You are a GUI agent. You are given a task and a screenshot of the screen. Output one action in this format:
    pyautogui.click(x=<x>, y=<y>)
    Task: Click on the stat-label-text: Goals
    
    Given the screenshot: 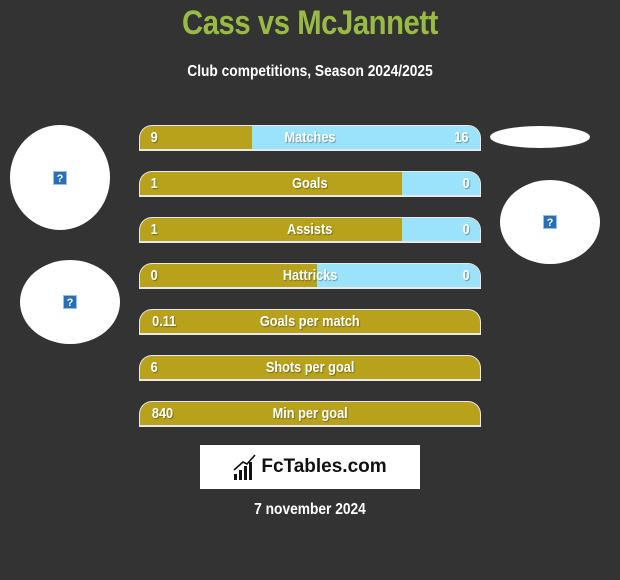 What is the action you would take?
    pyautogui.click(x=310, y=183)
    